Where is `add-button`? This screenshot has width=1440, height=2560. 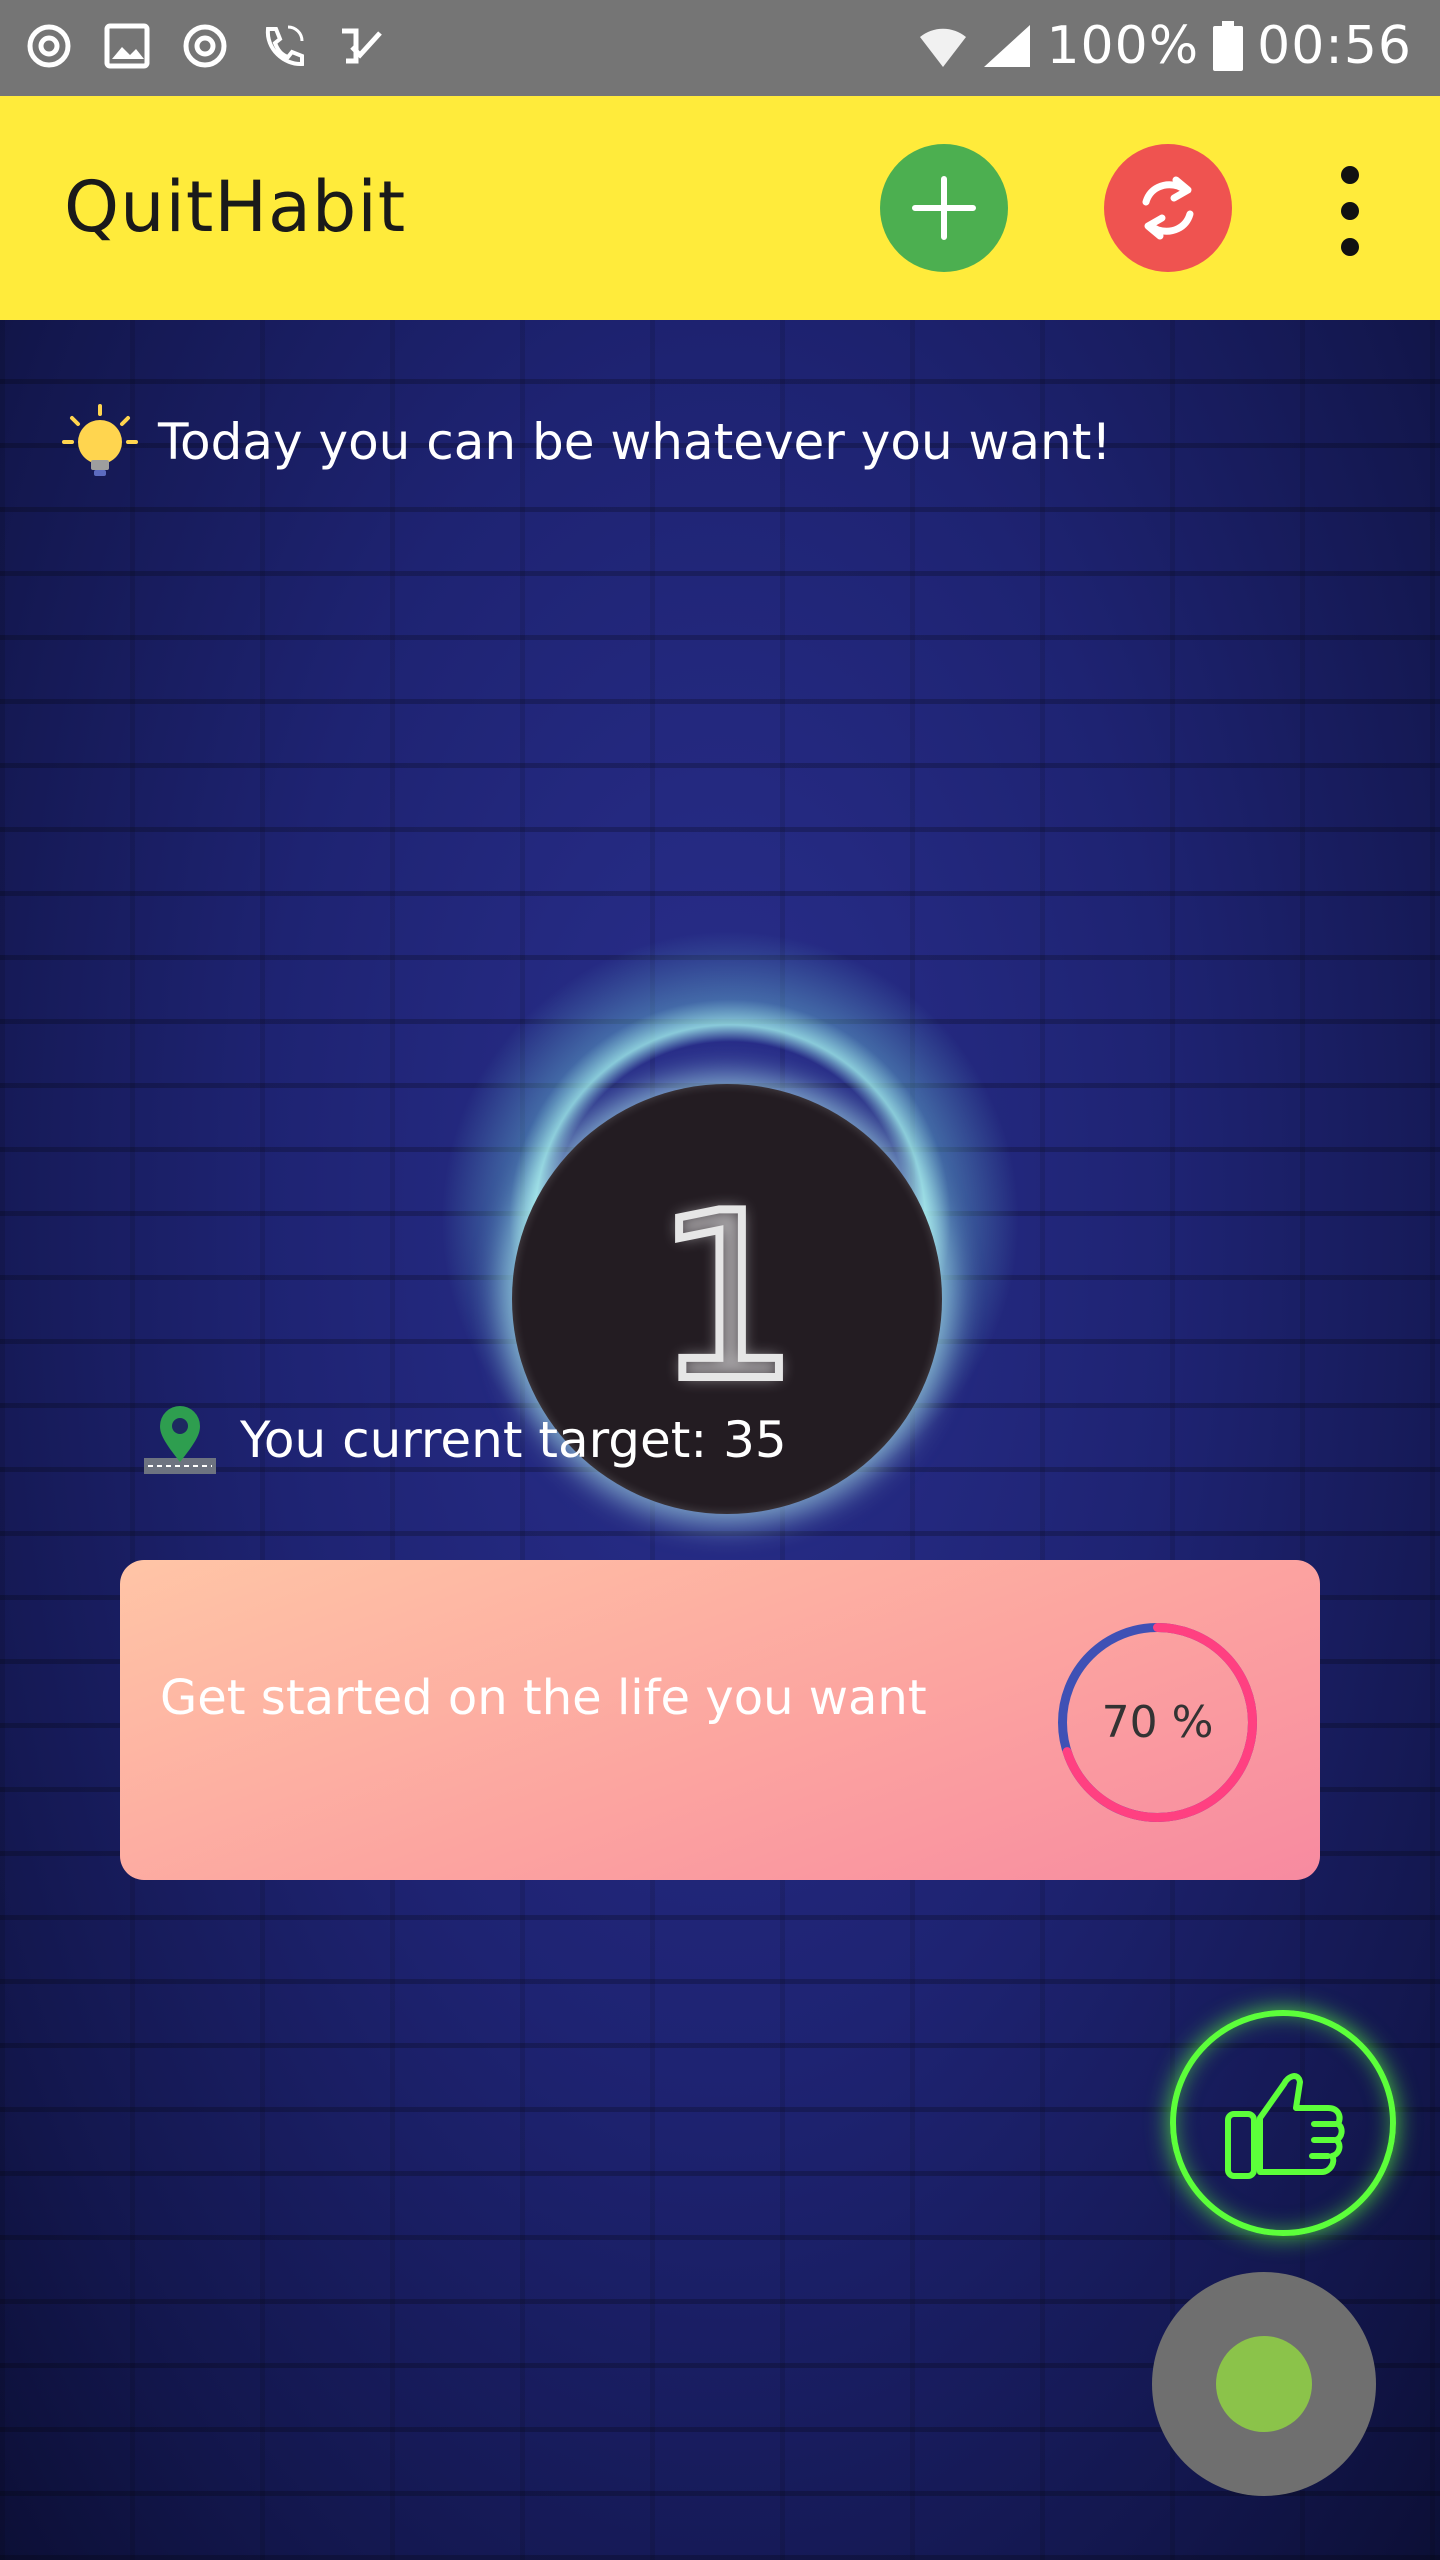
add-button is located at coordinates (944, 208).